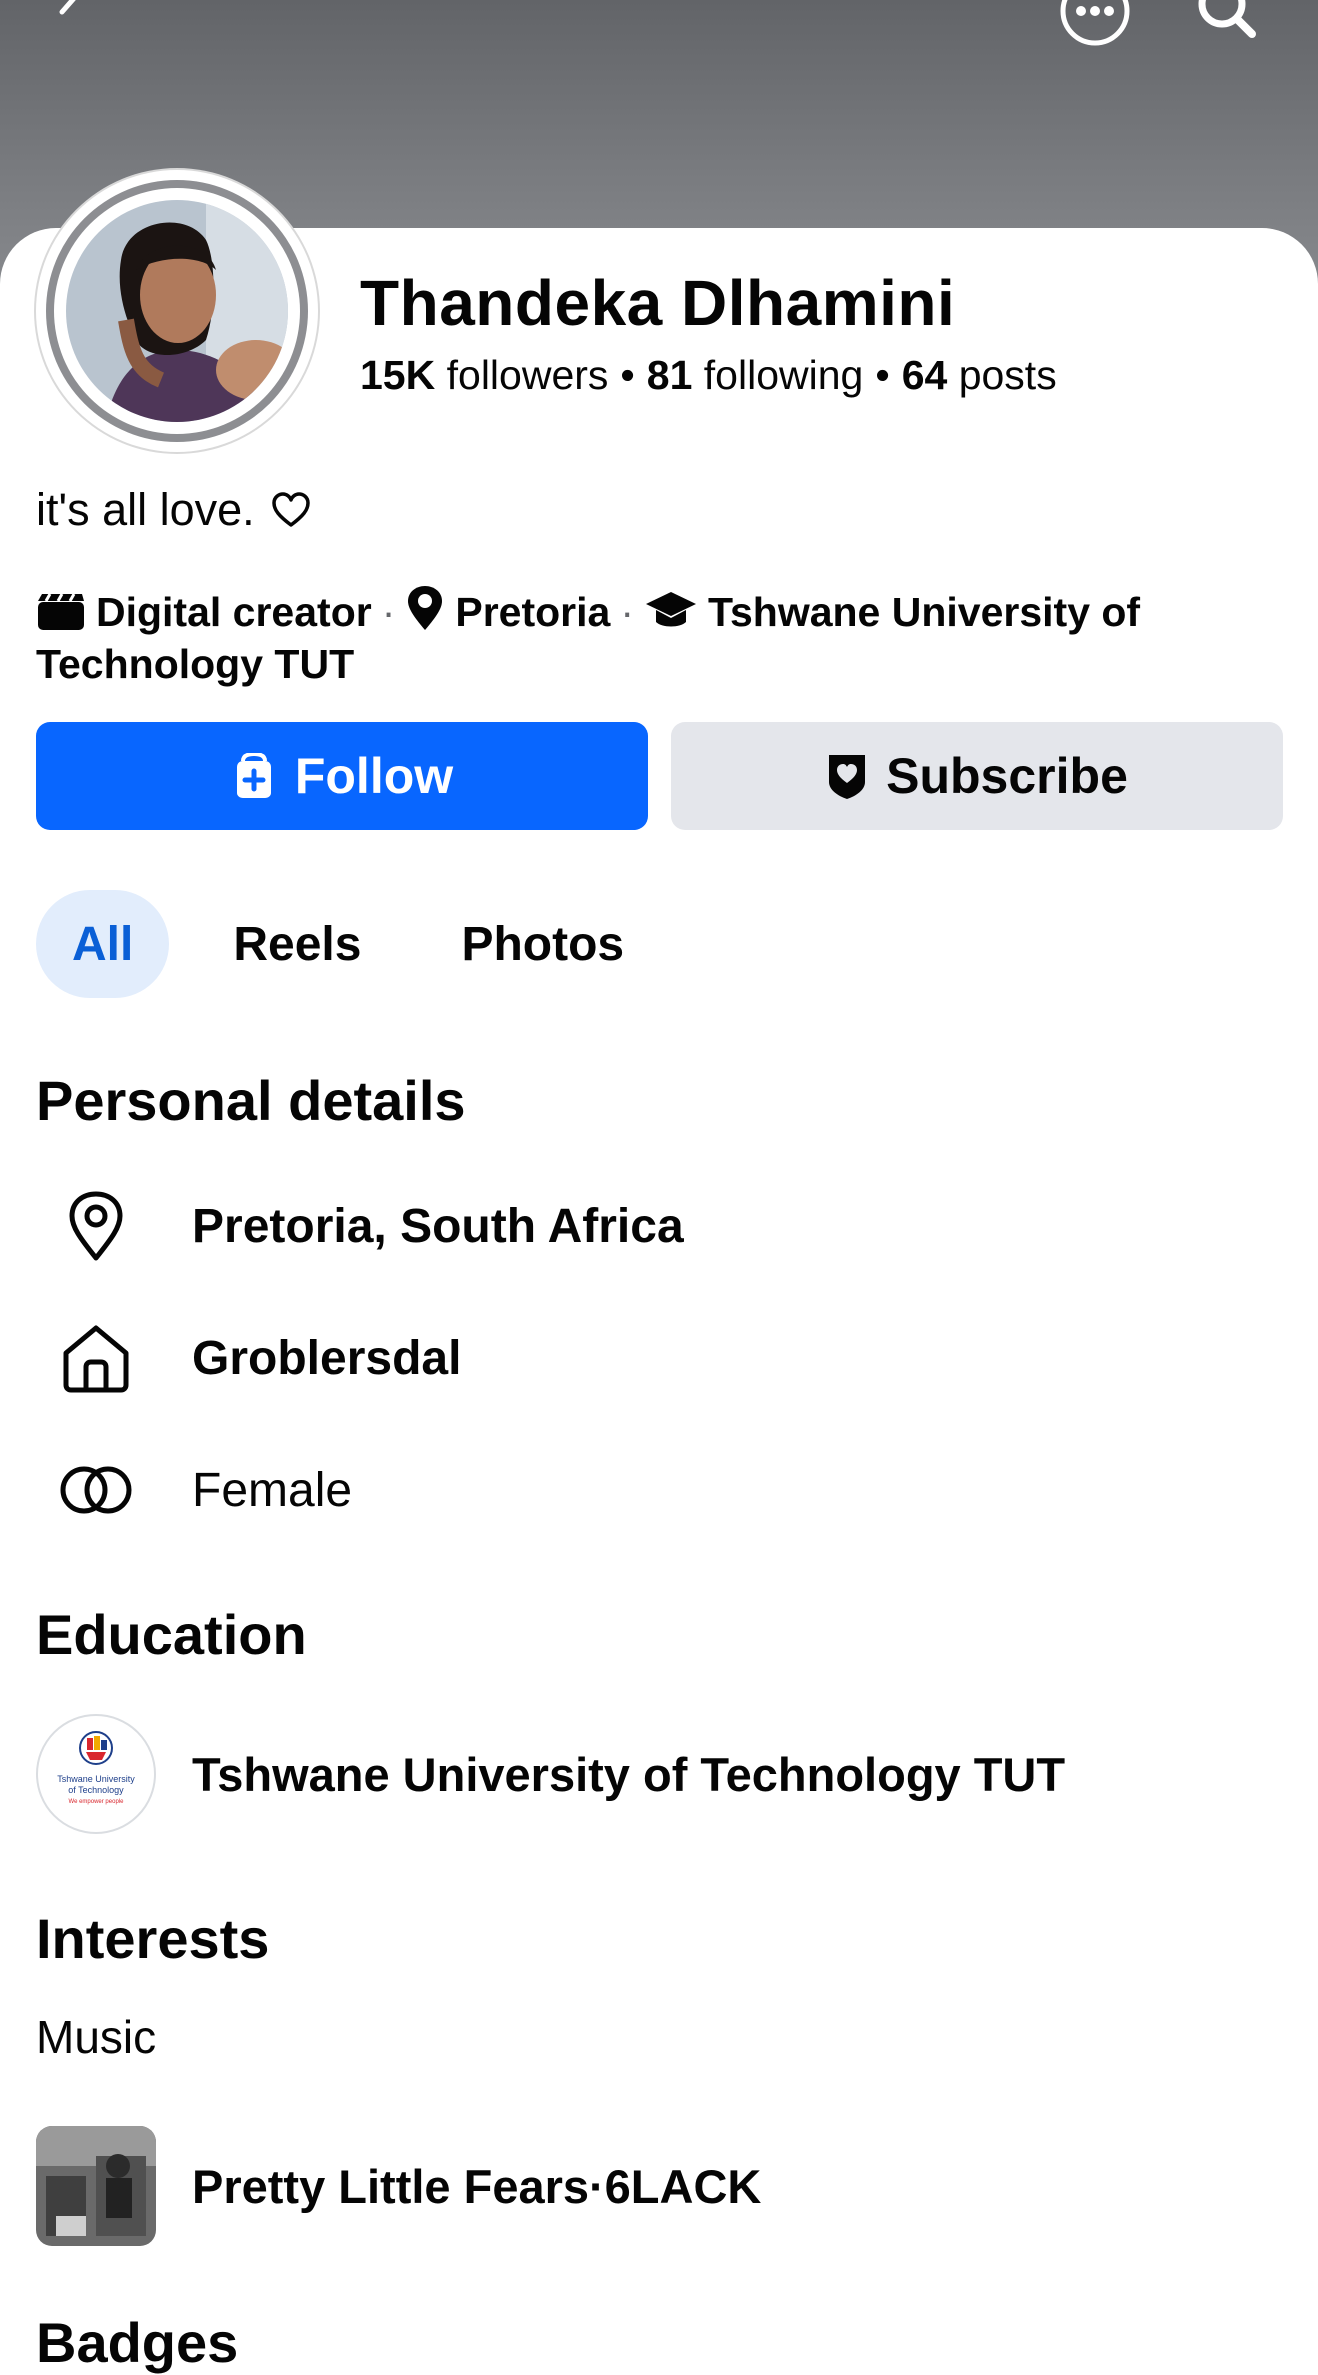 The width and height of the screenshot is (1318, 2375). What do you see at coordinates (153, 1938) in the screenshot?
I see `interests-heading: Interests` at bounding box center [153, 1938].